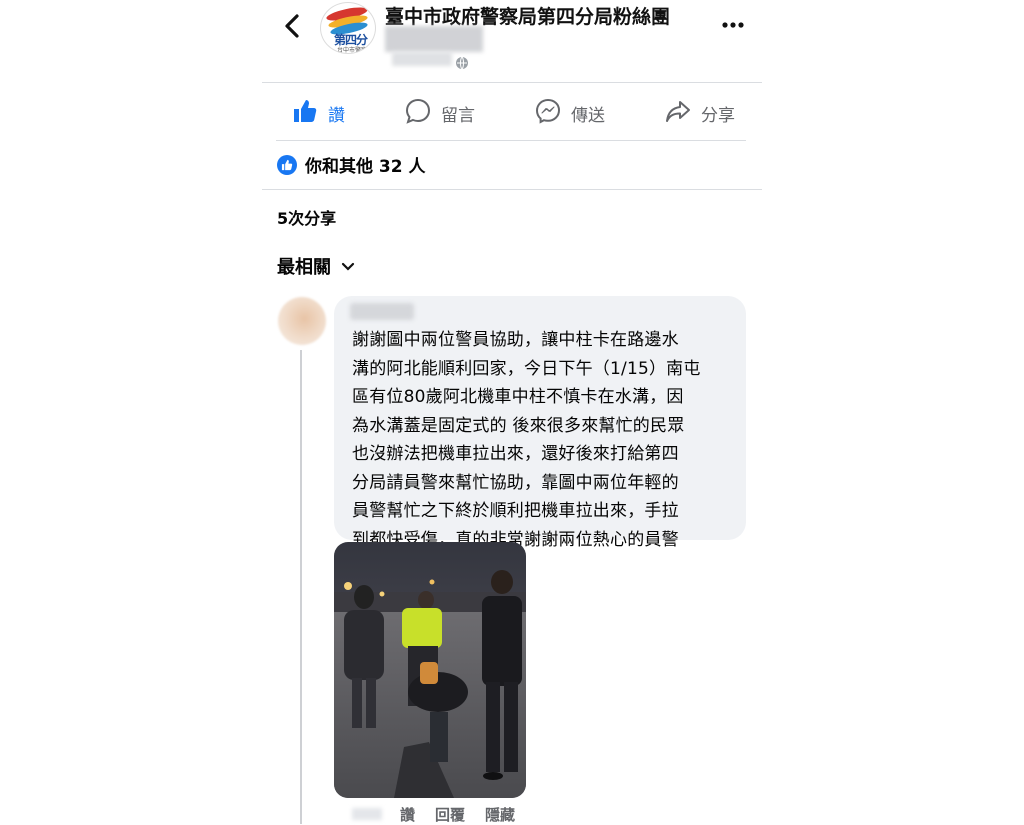 The width and height of the screenshot is (1024, 825). I want to click on sort-label: 最相關, so click(304, 267).